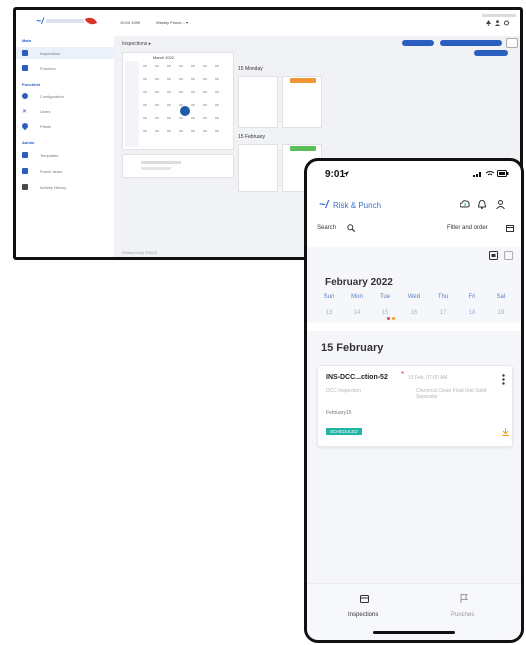 The image size is (526, 645). I want to click on day-card-1a, so click(258, 102).